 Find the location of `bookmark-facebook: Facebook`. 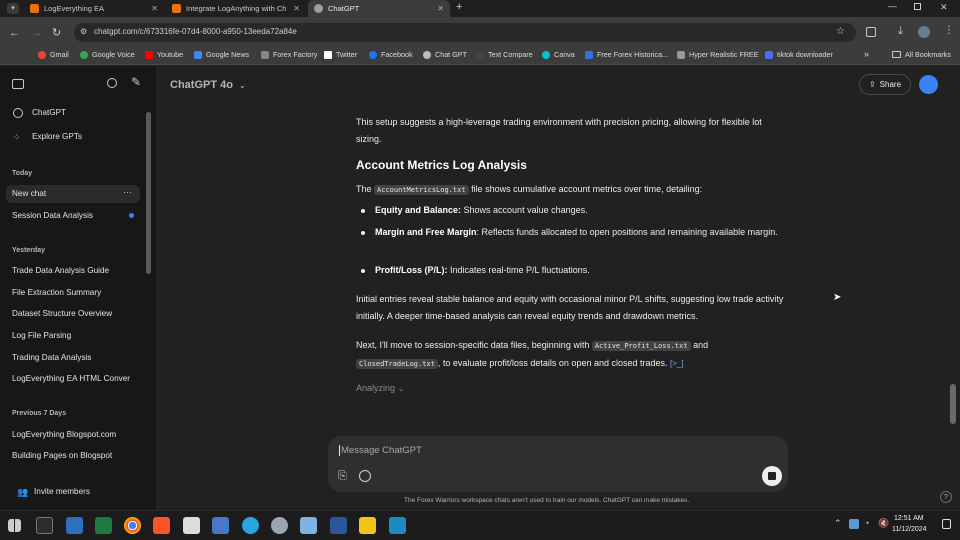

bookmark-facebook: Facebook is located at coordinates (391, 54).